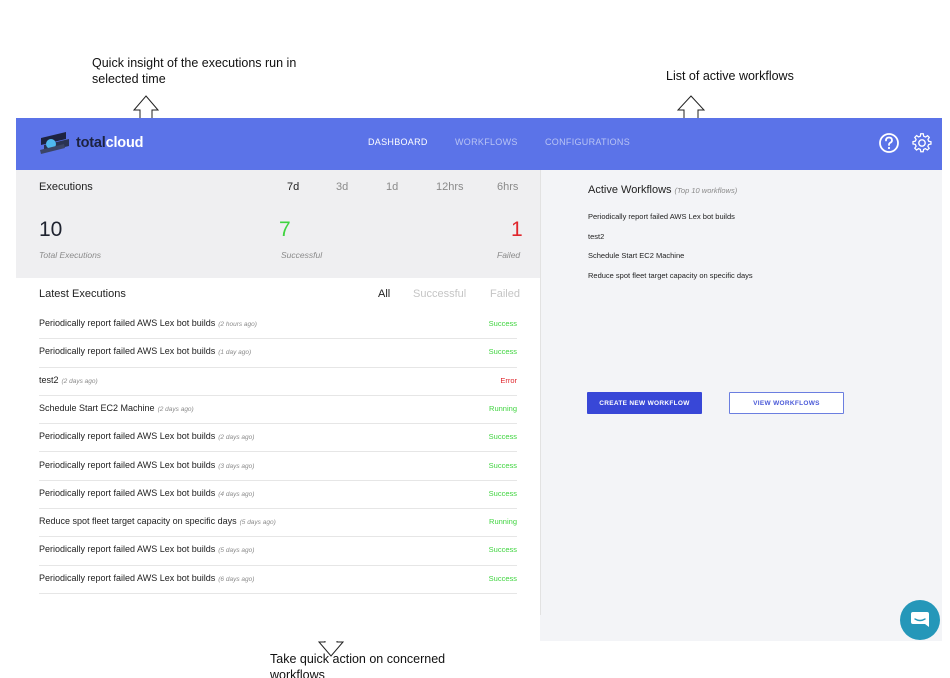 The width and height of the screenshot is (950, 678). Describe the element at coordinates (97, 407) in the screenshot. I see `execution-name-text: Schedule Start EC2 Machine` at that location.